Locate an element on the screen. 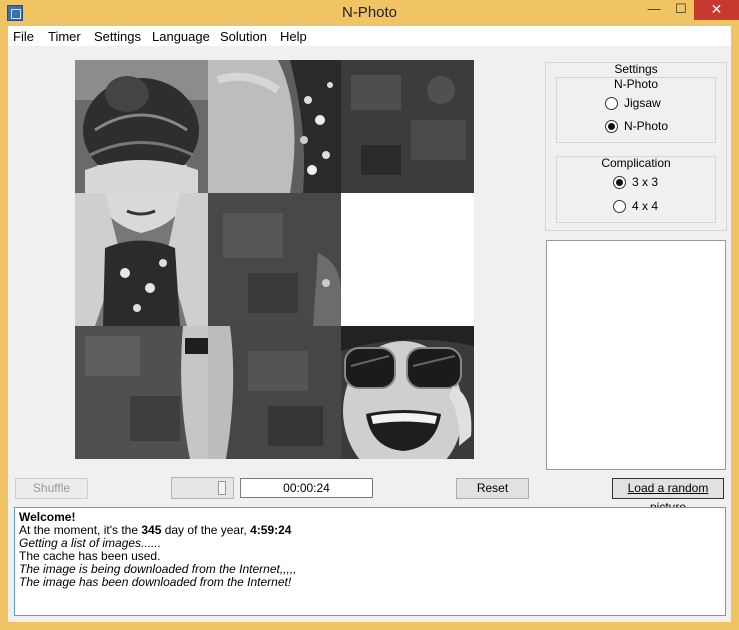 The width and height of the screenshot is (739, 630). mode-group: N-Photo Jigsaw N-Photo is located at coordinates (636, 110).